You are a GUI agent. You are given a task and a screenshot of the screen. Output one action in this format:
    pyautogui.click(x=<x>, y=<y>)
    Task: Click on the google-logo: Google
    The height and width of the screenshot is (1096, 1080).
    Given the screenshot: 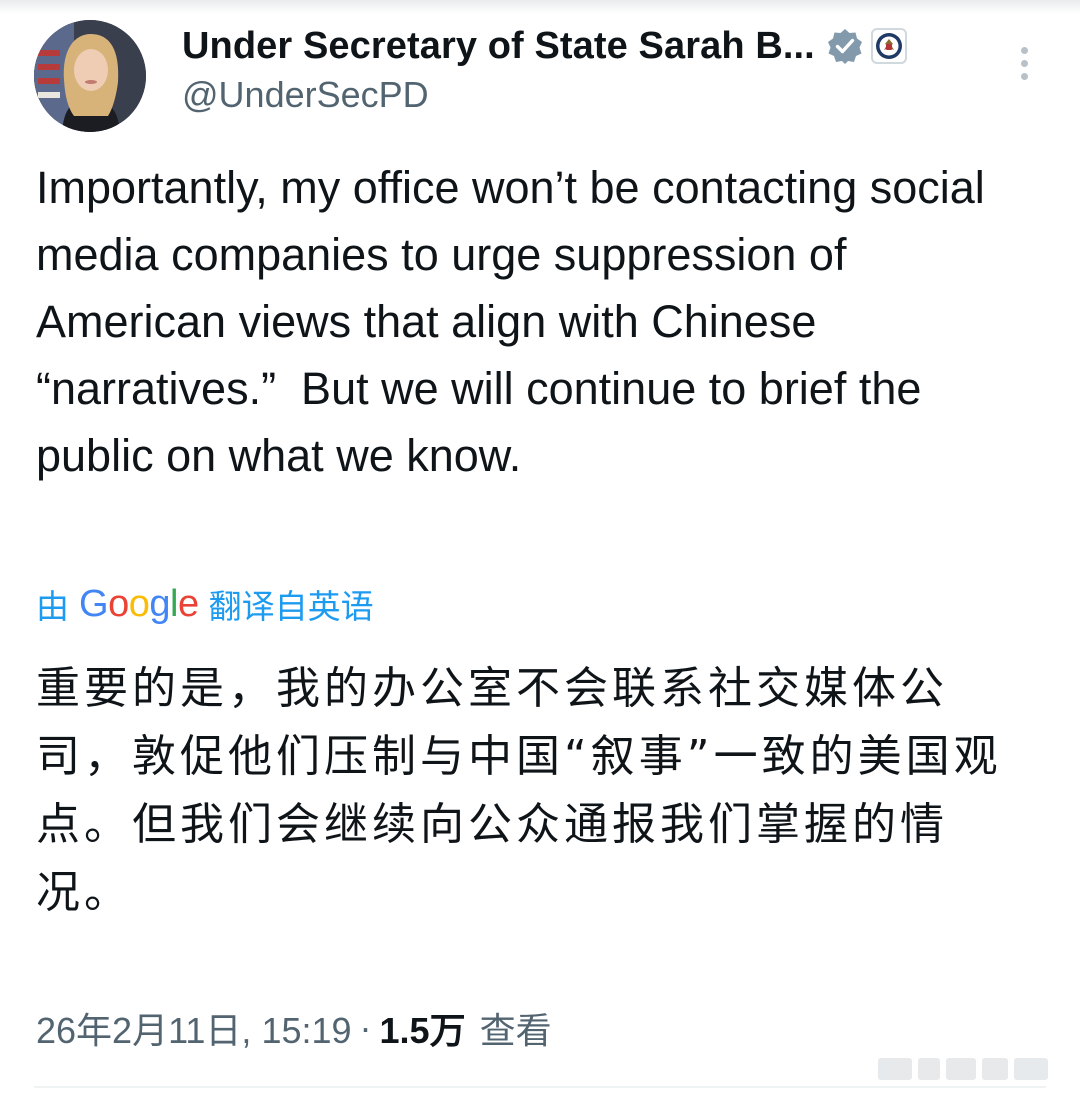 What is the action you would take?
    pyautogui.click(x=139, y=603)
    